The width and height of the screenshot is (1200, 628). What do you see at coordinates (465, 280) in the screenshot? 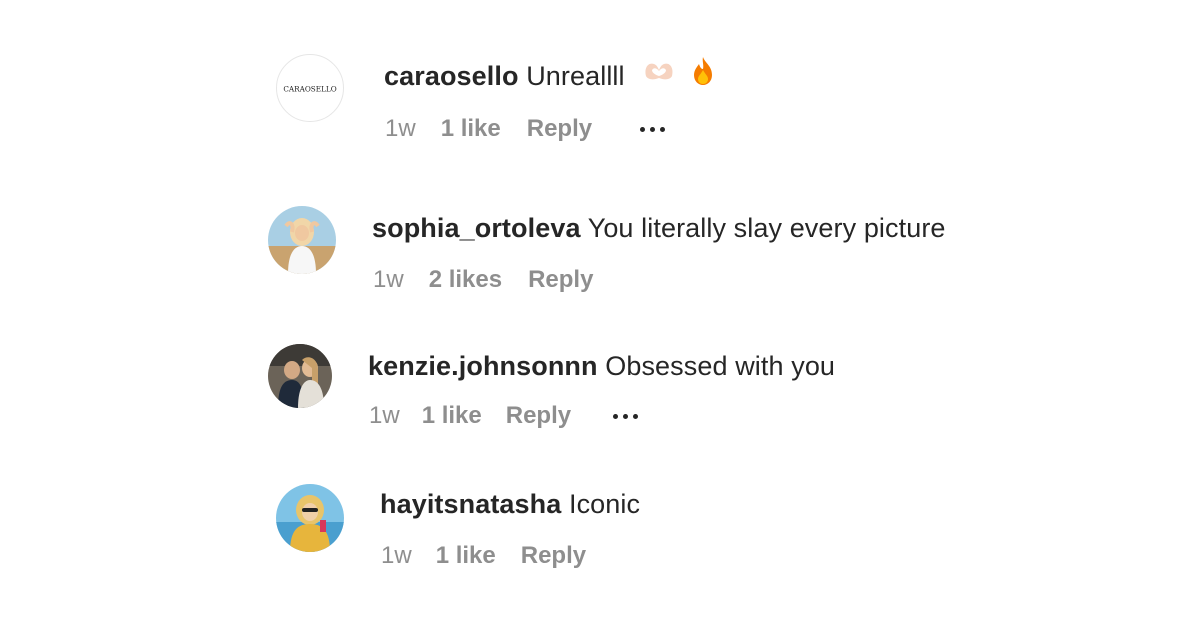
I see `comment-like-count: 2 likes` at bounding box center [465, 280].